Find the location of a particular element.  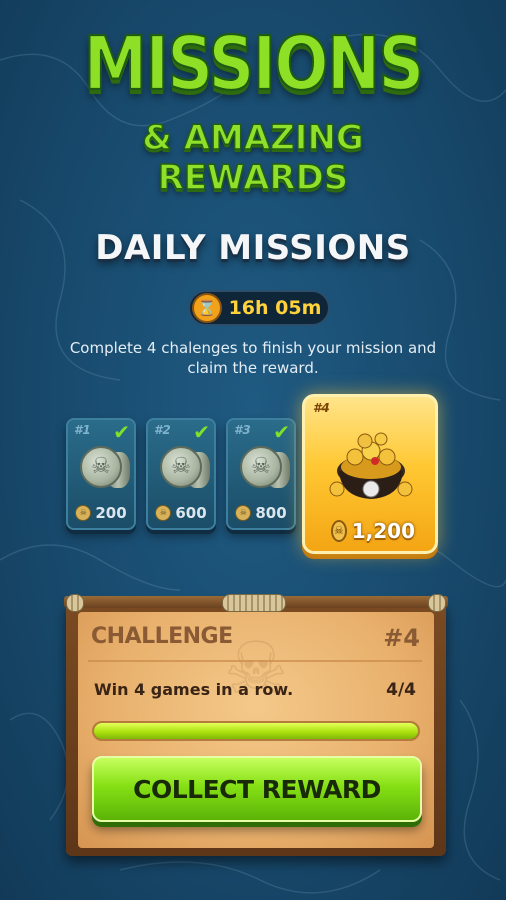

challenge-progress-bar is located at coordinates (256, 731).